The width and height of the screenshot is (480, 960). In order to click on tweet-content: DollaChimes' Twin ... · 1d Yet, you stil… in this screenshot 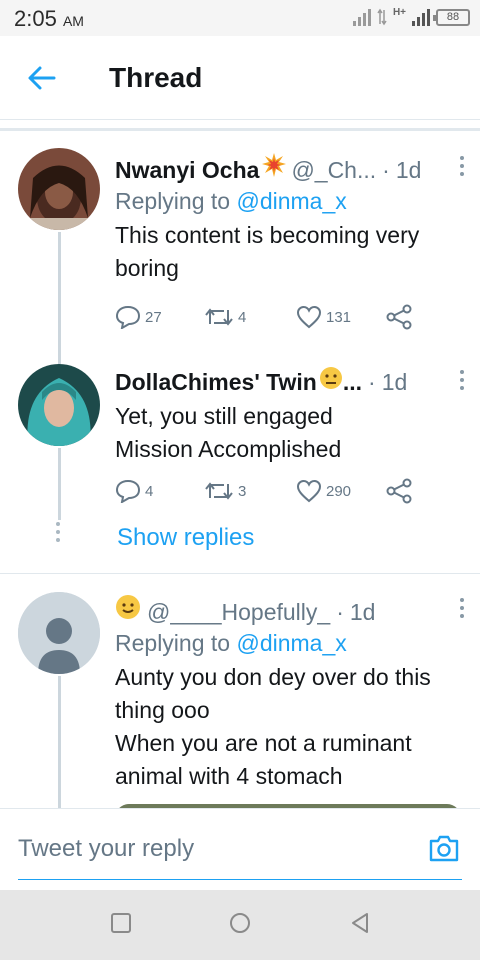, I will do `click(290, 416)`.